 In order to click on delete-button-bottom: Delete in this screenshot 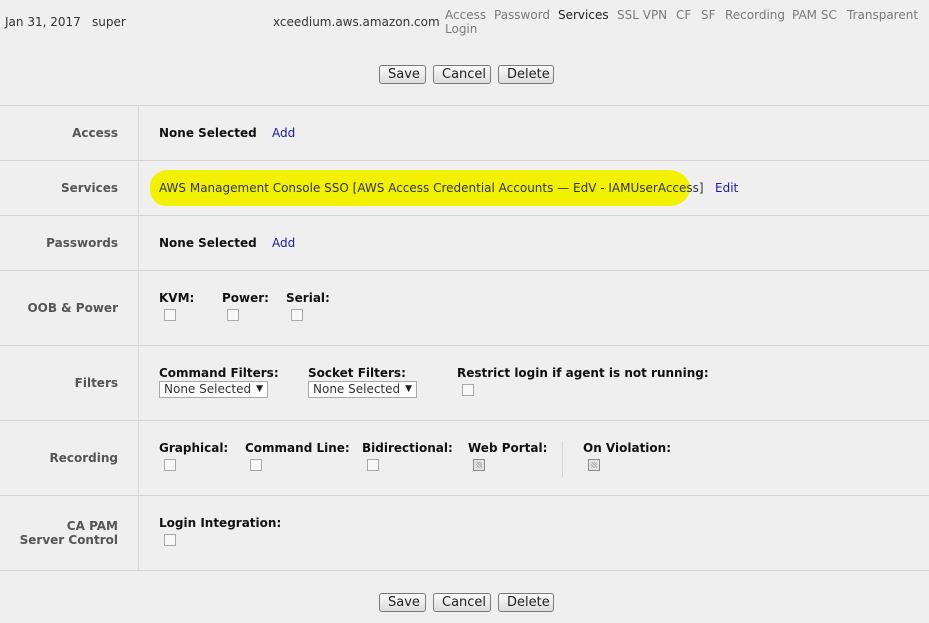, I will do `click(526, 602)`.